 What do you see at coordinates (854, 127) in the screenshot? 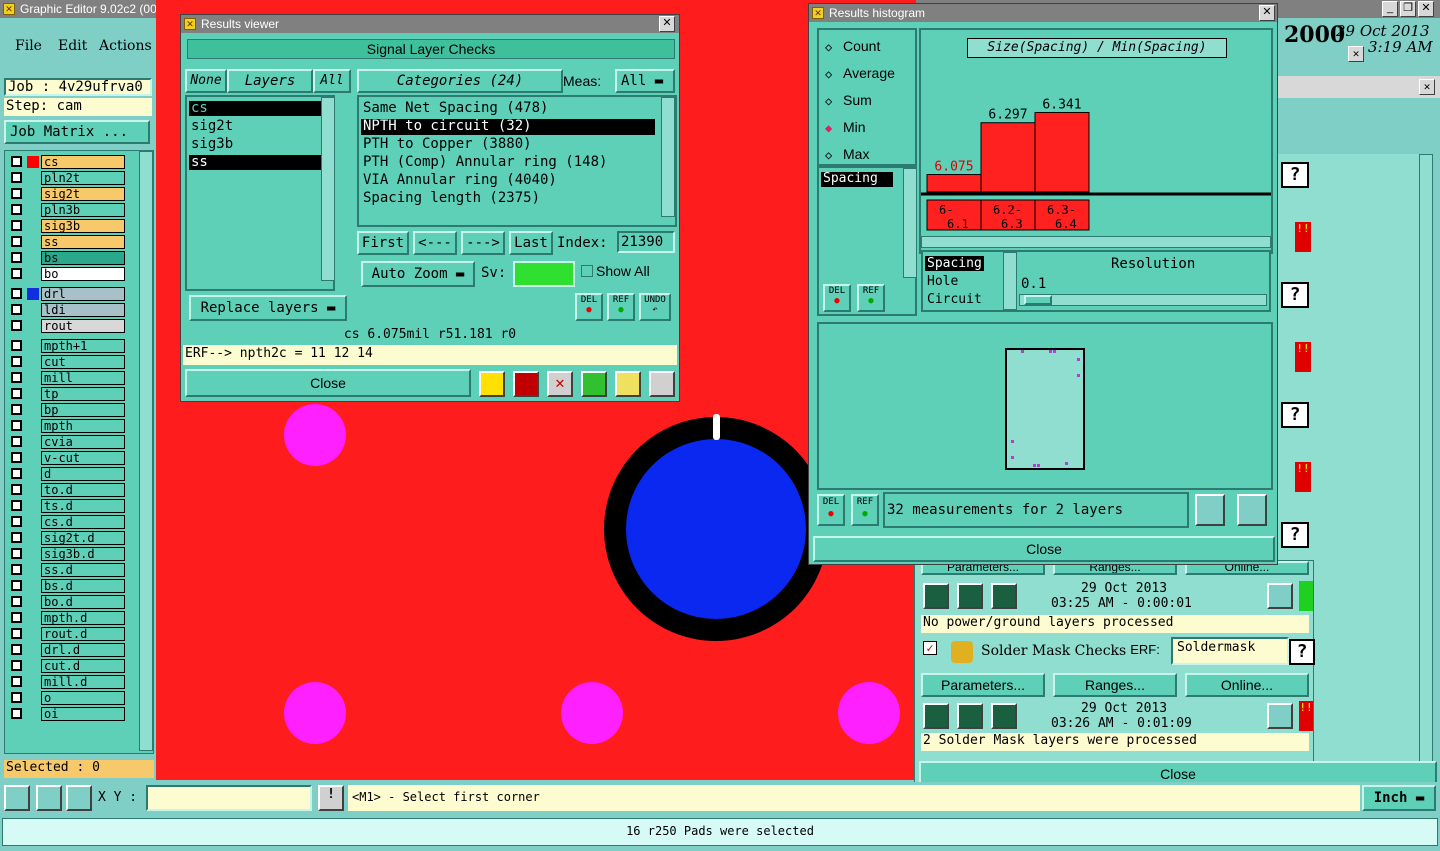
I see `stat-option-min: Min` at bounding box center [854, 127].